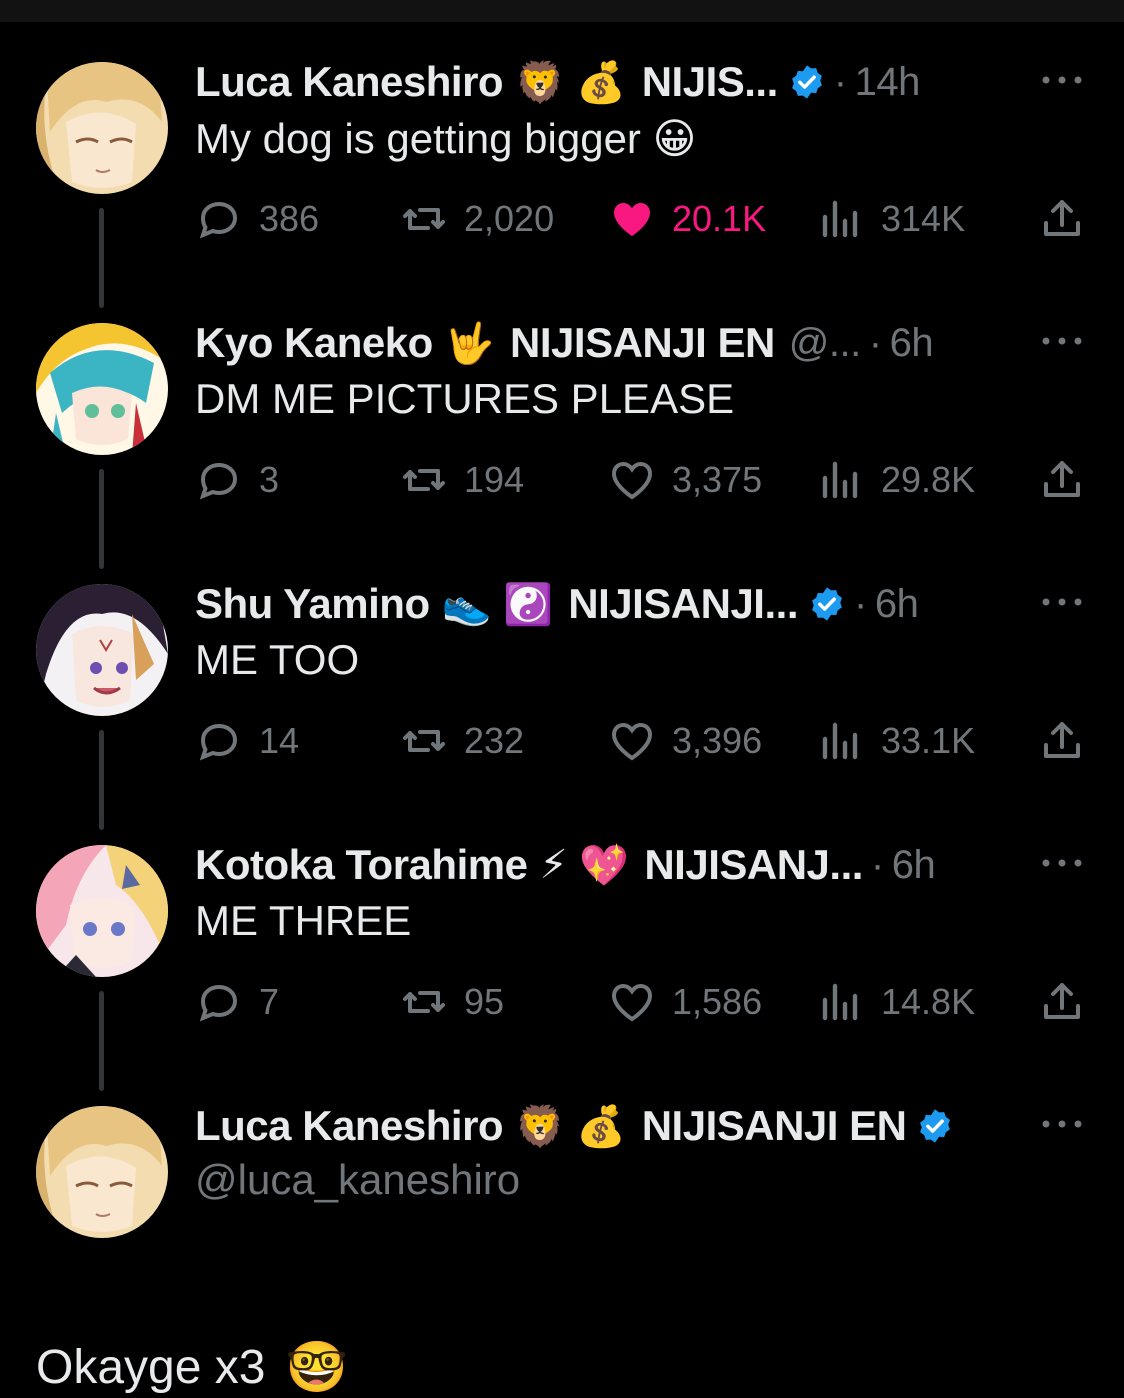 This screenshot has width=1124, height=1398. I want to click on reply-count: 14, so click(279, 740).